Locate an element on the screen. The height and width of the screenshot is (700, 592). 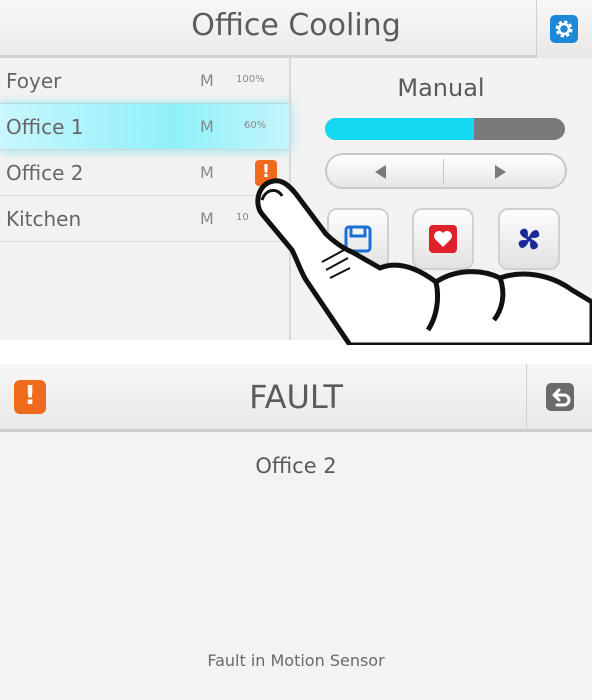
mode-label: Manual is located at coordinates (441, 88).